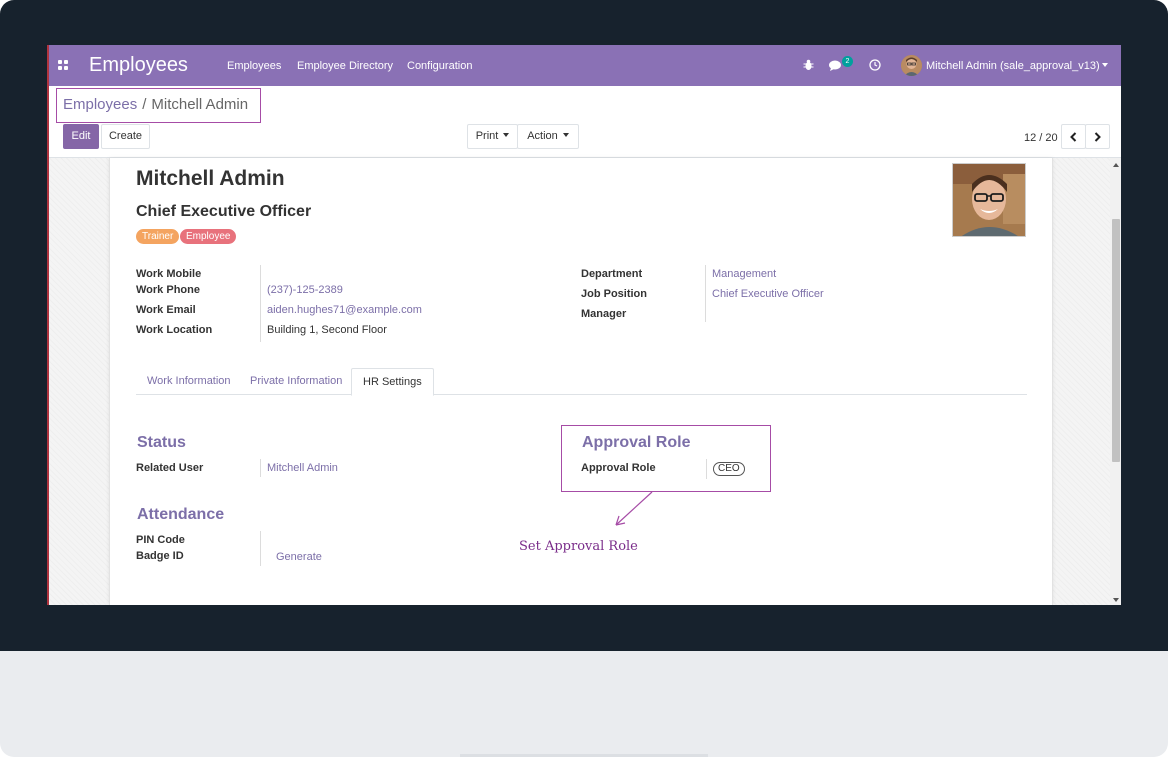  I want to click on related-user-value: Mitchell Admin, so click(302, 468).